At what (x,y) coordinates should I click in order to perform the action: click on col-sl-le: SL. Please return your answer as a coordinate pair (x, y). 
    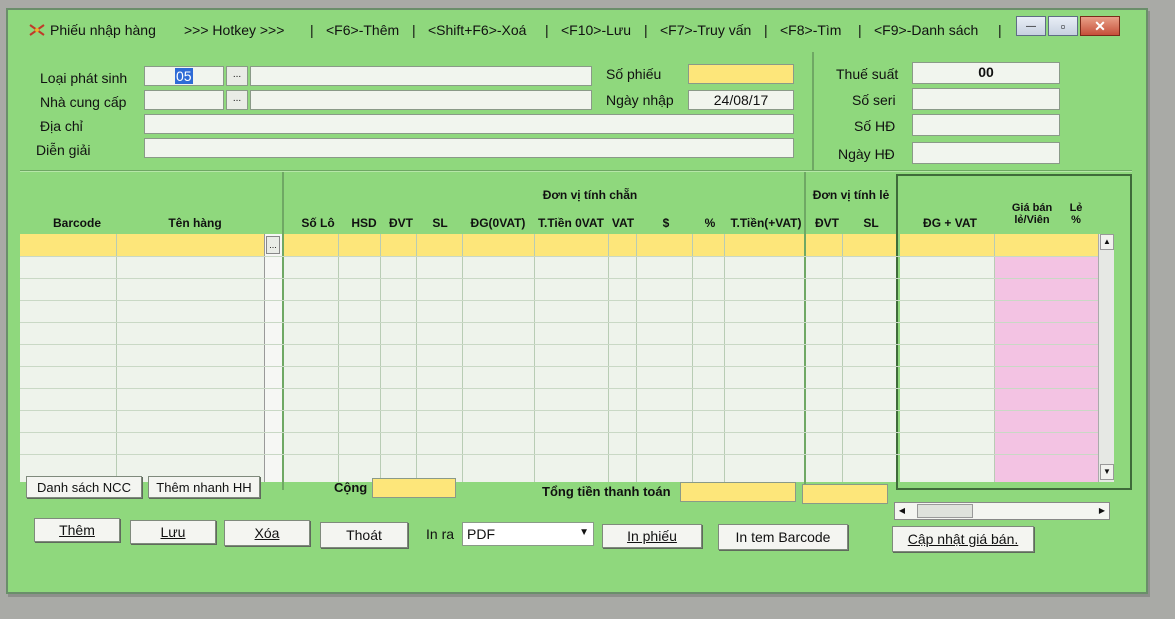
    Looking at the image, I should click on (871, 223).